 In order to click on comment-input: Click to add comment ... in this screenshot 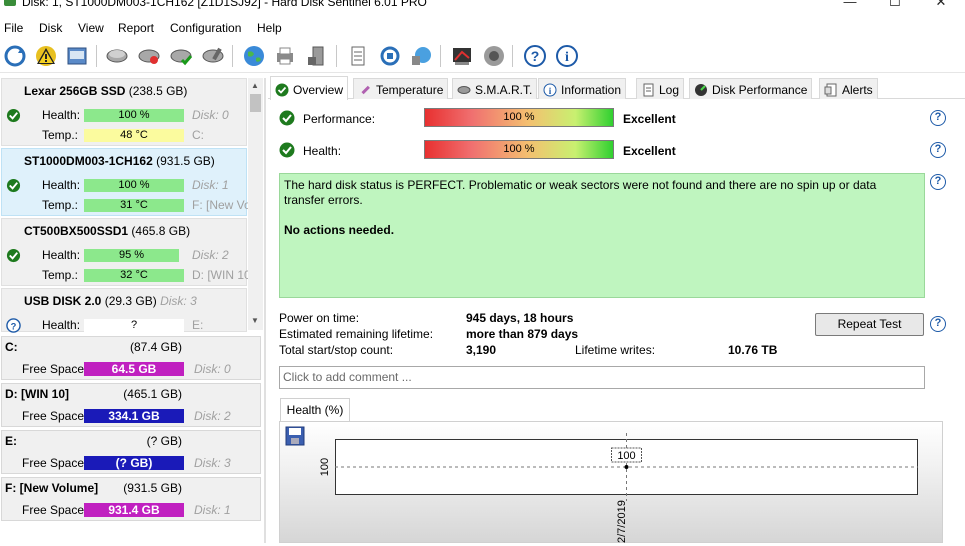, I will do `click(602, 377)`.